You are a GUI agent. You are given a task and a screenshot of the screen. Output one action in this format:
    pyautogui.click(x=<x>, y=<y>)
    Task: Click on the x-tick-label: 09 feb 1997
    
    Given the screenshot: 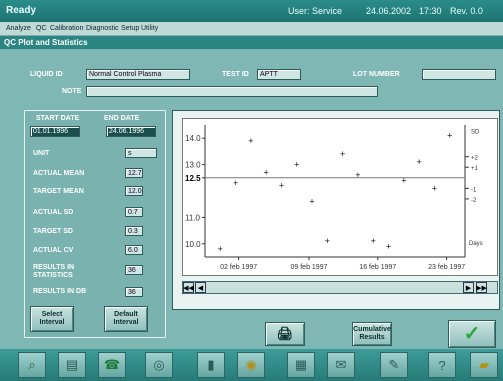 What is the action you would take?
    pyautogui.click(x=309, y=267)
    